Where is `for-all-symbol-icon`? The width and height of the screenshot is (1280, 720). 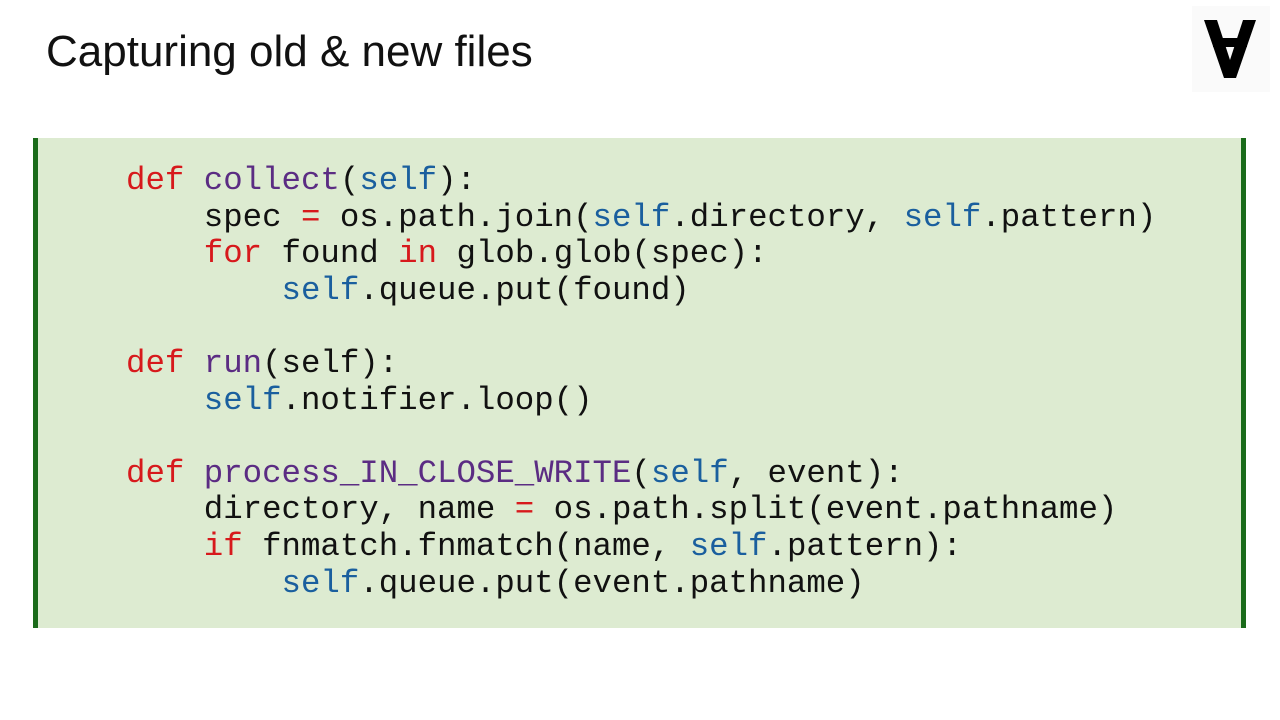
for-all-symbol-icon is located at coordinates (1230, 49).